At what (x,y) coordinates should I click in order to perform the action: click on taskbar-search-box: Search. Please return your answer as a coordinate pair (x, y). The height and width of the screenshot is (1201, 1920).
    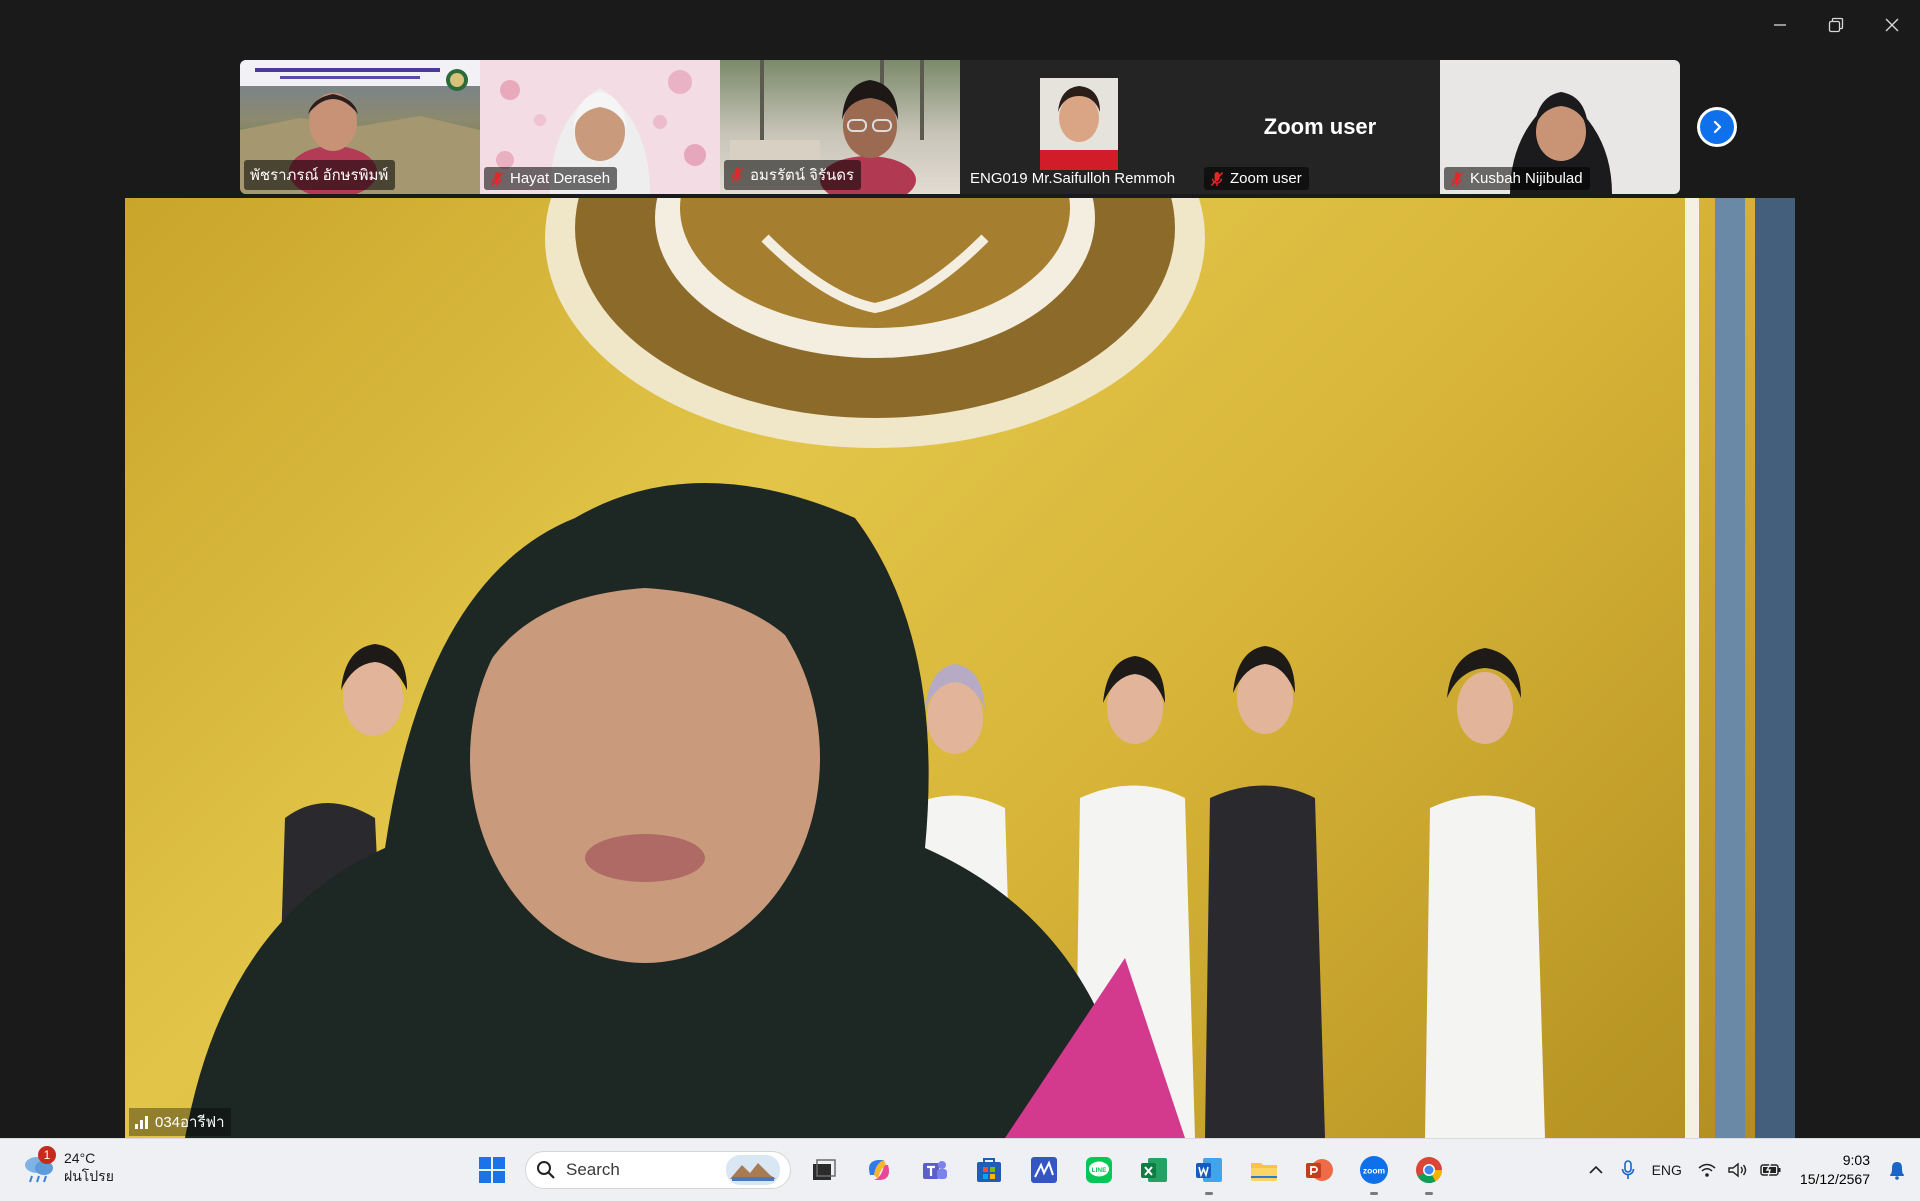
    Looking at the image, I should click on (658, 1170).